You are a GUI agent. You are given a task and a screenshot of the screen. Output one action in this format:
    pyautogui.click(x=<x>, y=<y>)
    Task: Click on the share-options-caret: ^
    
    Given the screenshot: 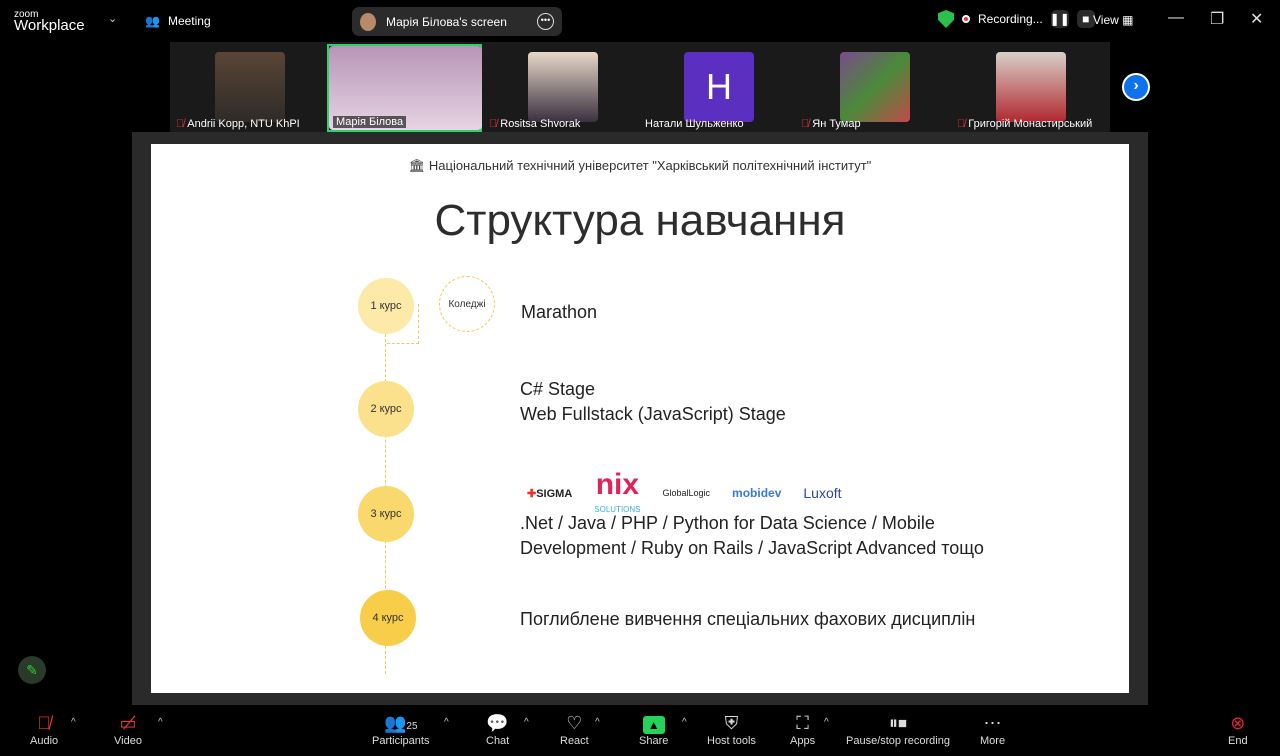 What is the action you would take?
    pyautogui.click(x=684, y=722)
    